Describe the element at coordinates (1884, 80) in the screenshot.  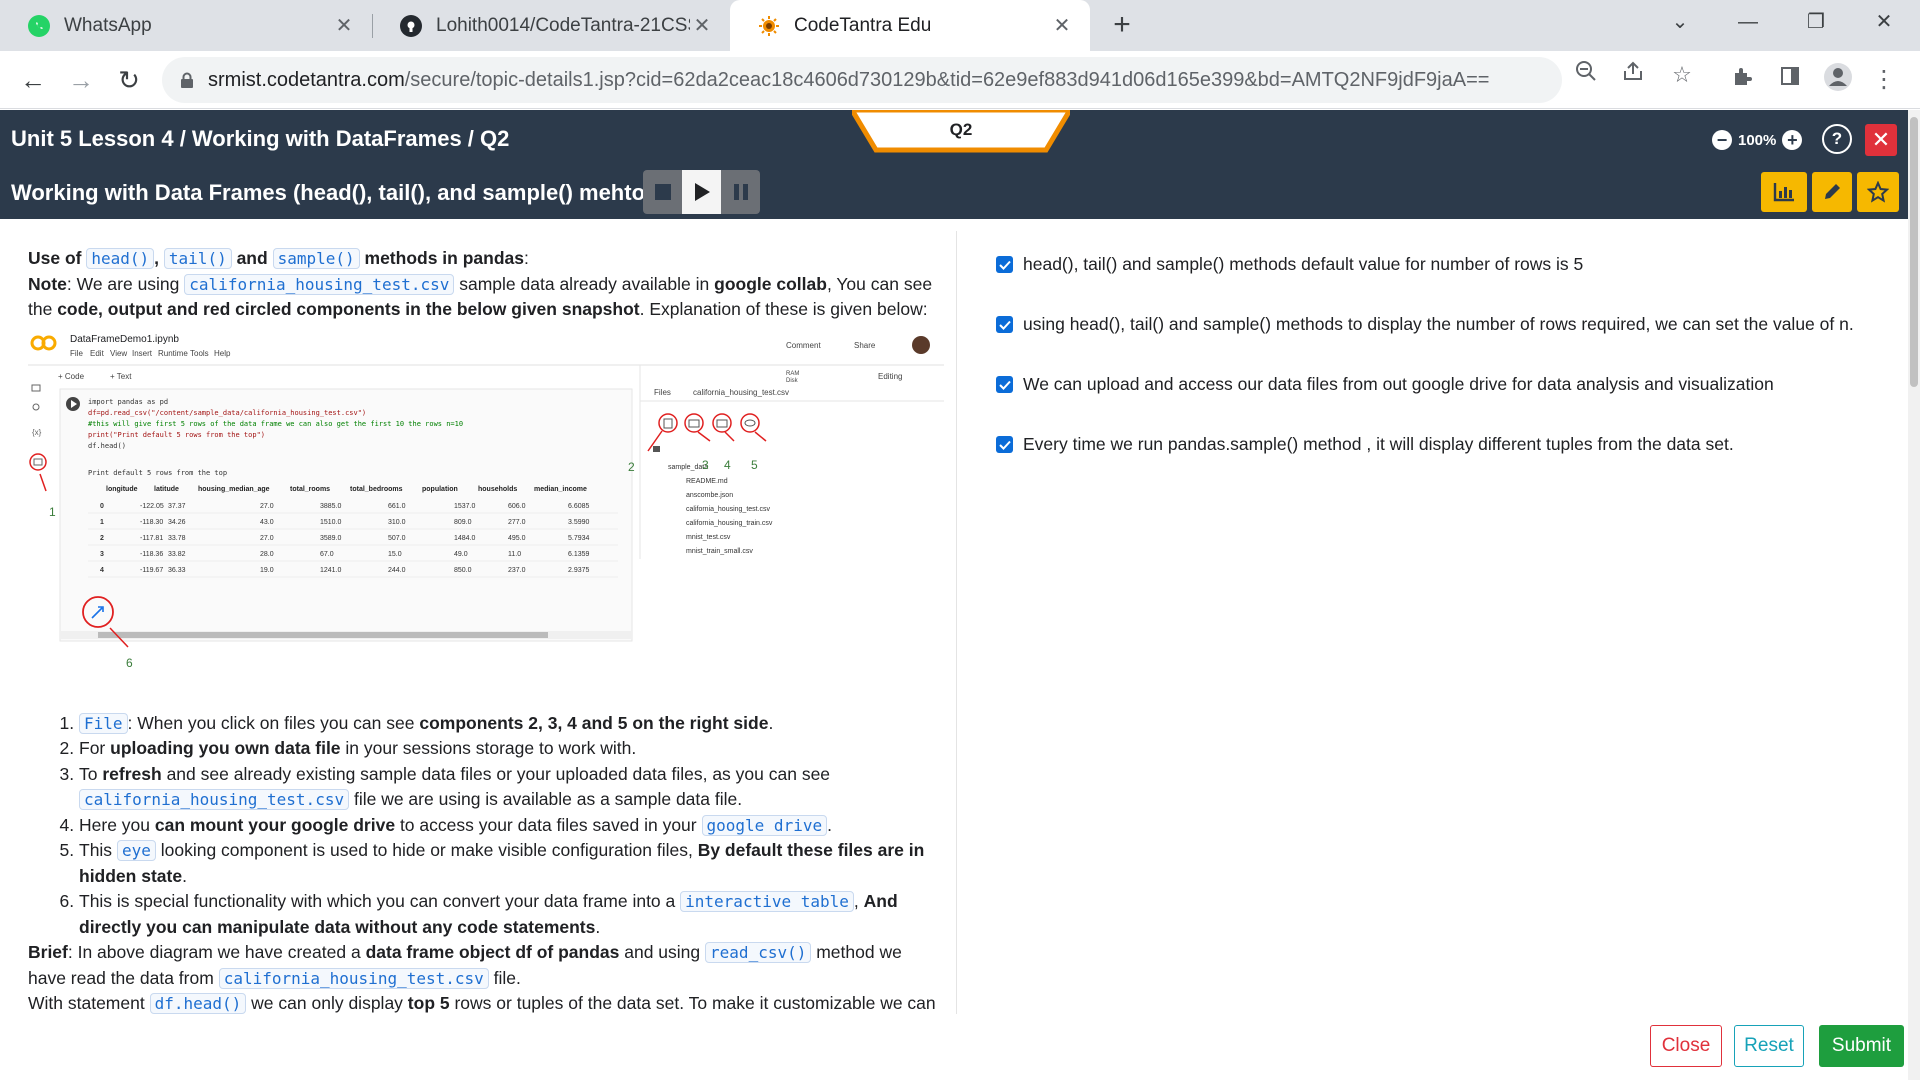
I see `browser-menu-icon: ⋮` at that location.